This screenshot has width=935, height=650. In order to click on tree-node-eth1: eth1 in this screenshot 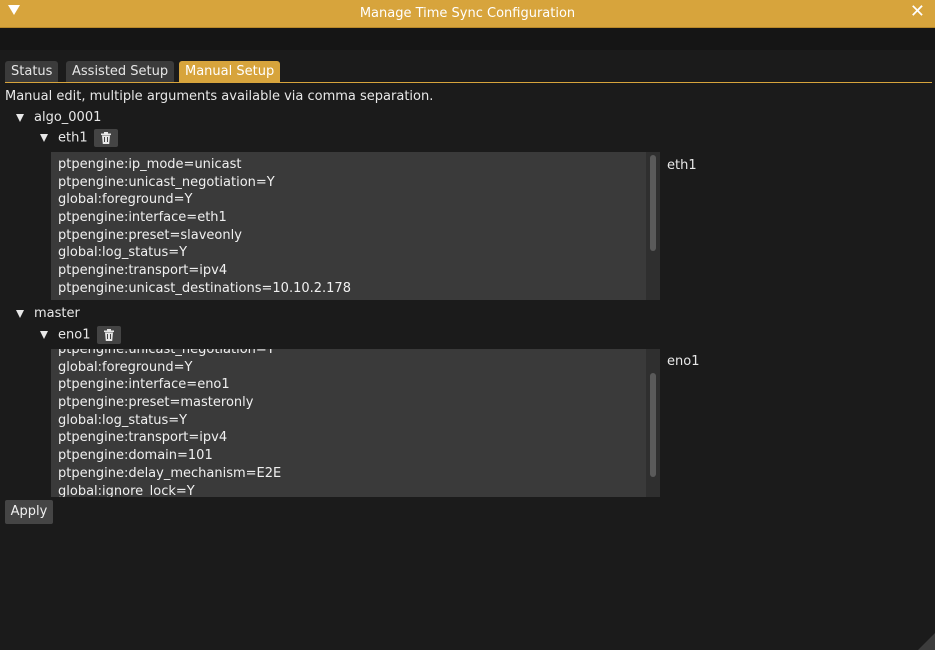, I will do `click(79, 138)`.